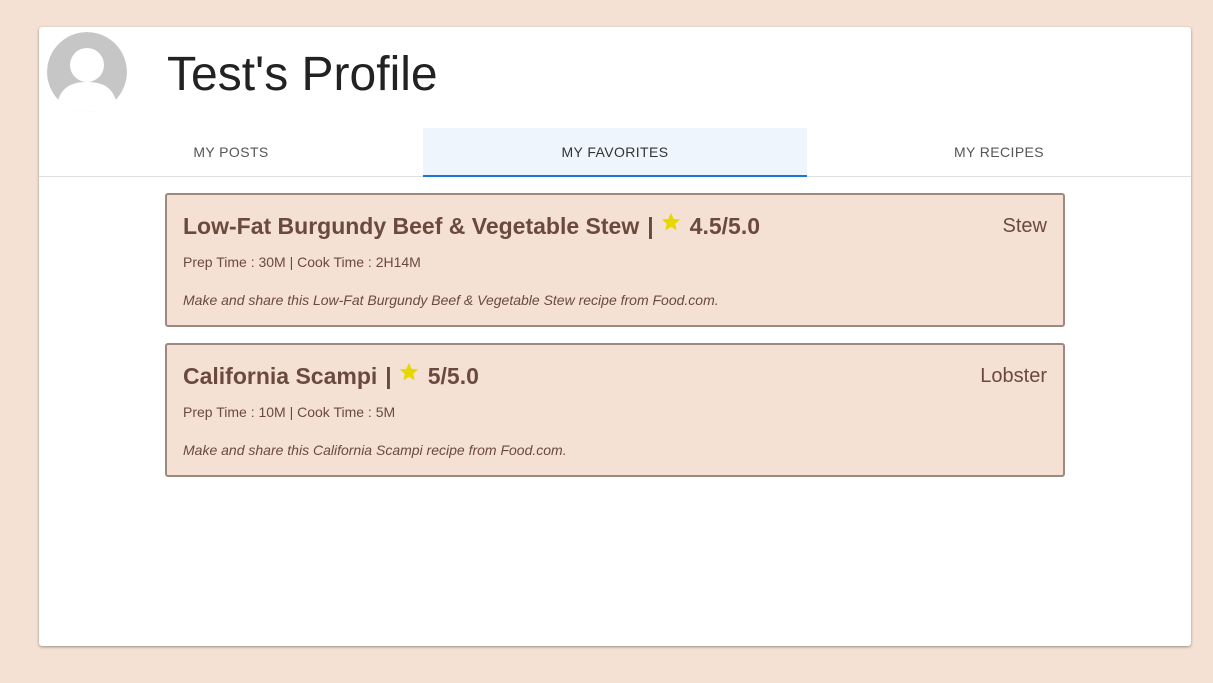 The height and width of the screenshot is (683, 1213). I want to click on recipe-rating: 5/5.0, so click(453, 376).